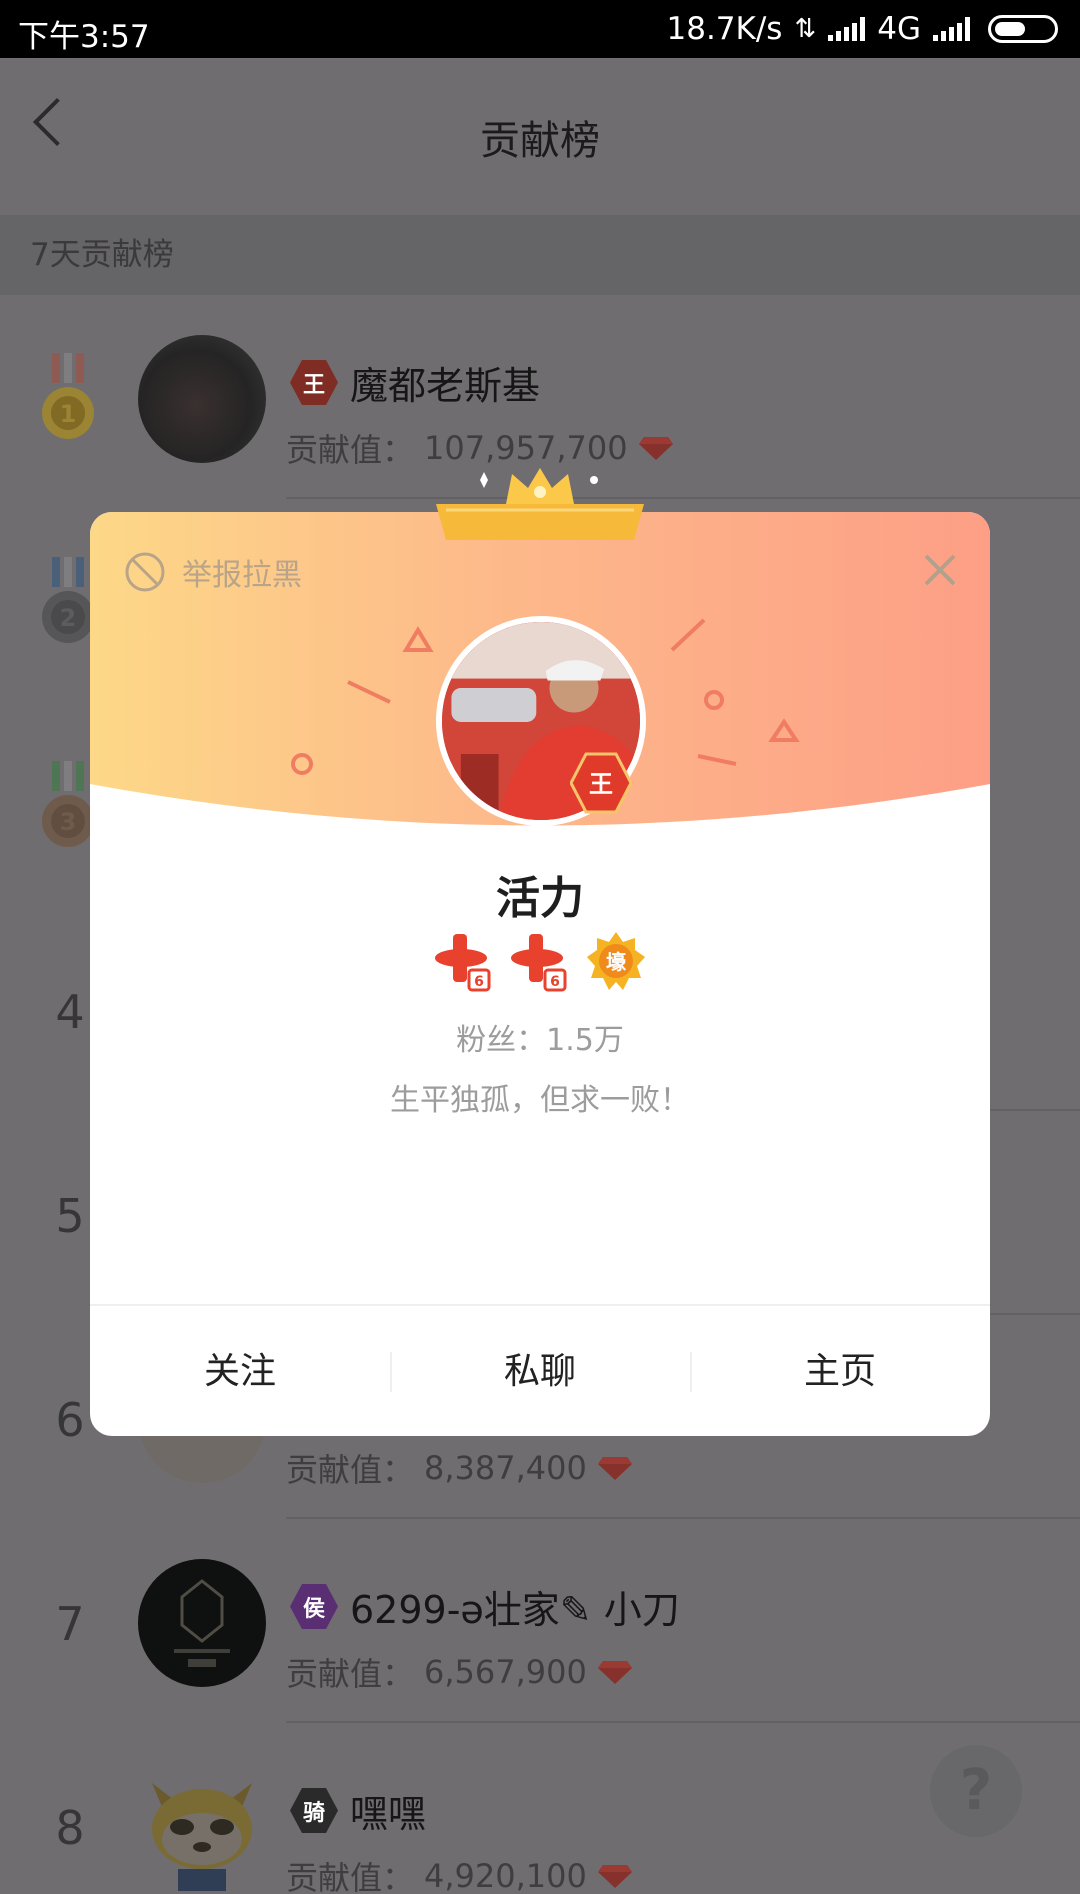 This screenshot has width=1080, height=1894. I want to click on data-transfer-icon: ⇅, so click(805, 29).